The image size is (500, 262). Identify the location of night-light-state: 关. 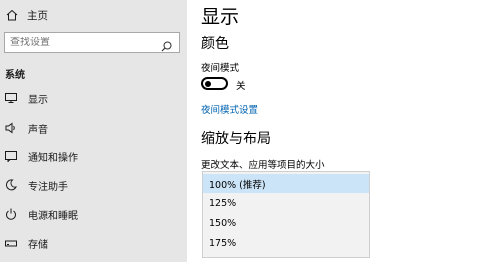
(241, 86).